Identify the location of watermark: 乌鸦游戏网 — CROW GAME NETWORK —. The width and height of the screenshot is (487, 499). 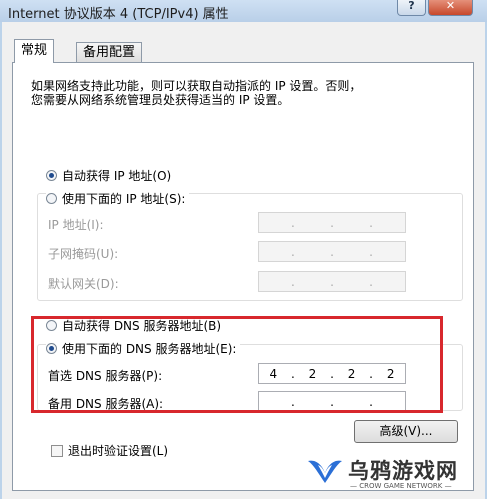
(391, 473).